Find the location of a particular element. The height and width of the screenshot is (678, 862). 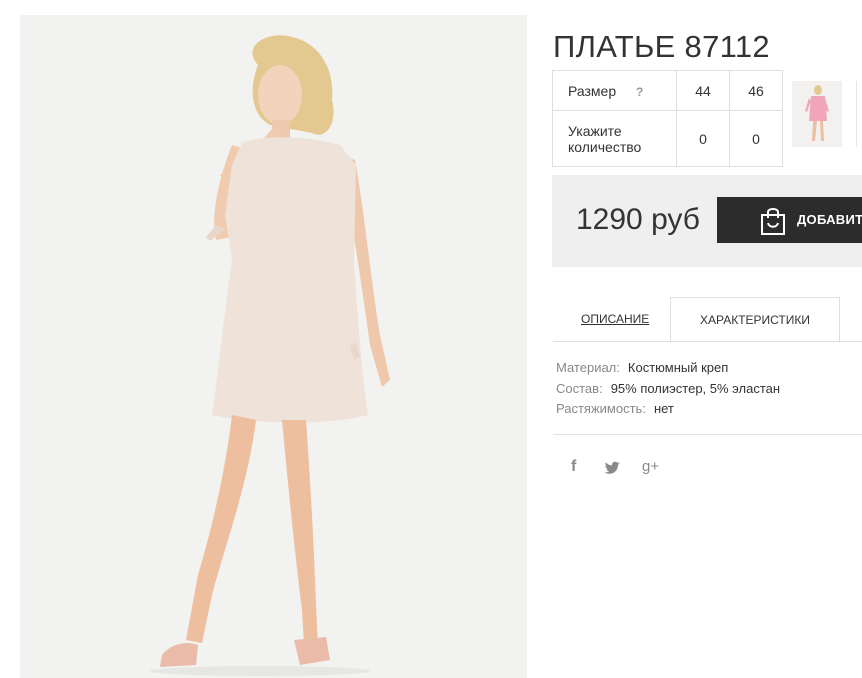

quantity-label-line1: Укажите is located at coordinates (595, 130).